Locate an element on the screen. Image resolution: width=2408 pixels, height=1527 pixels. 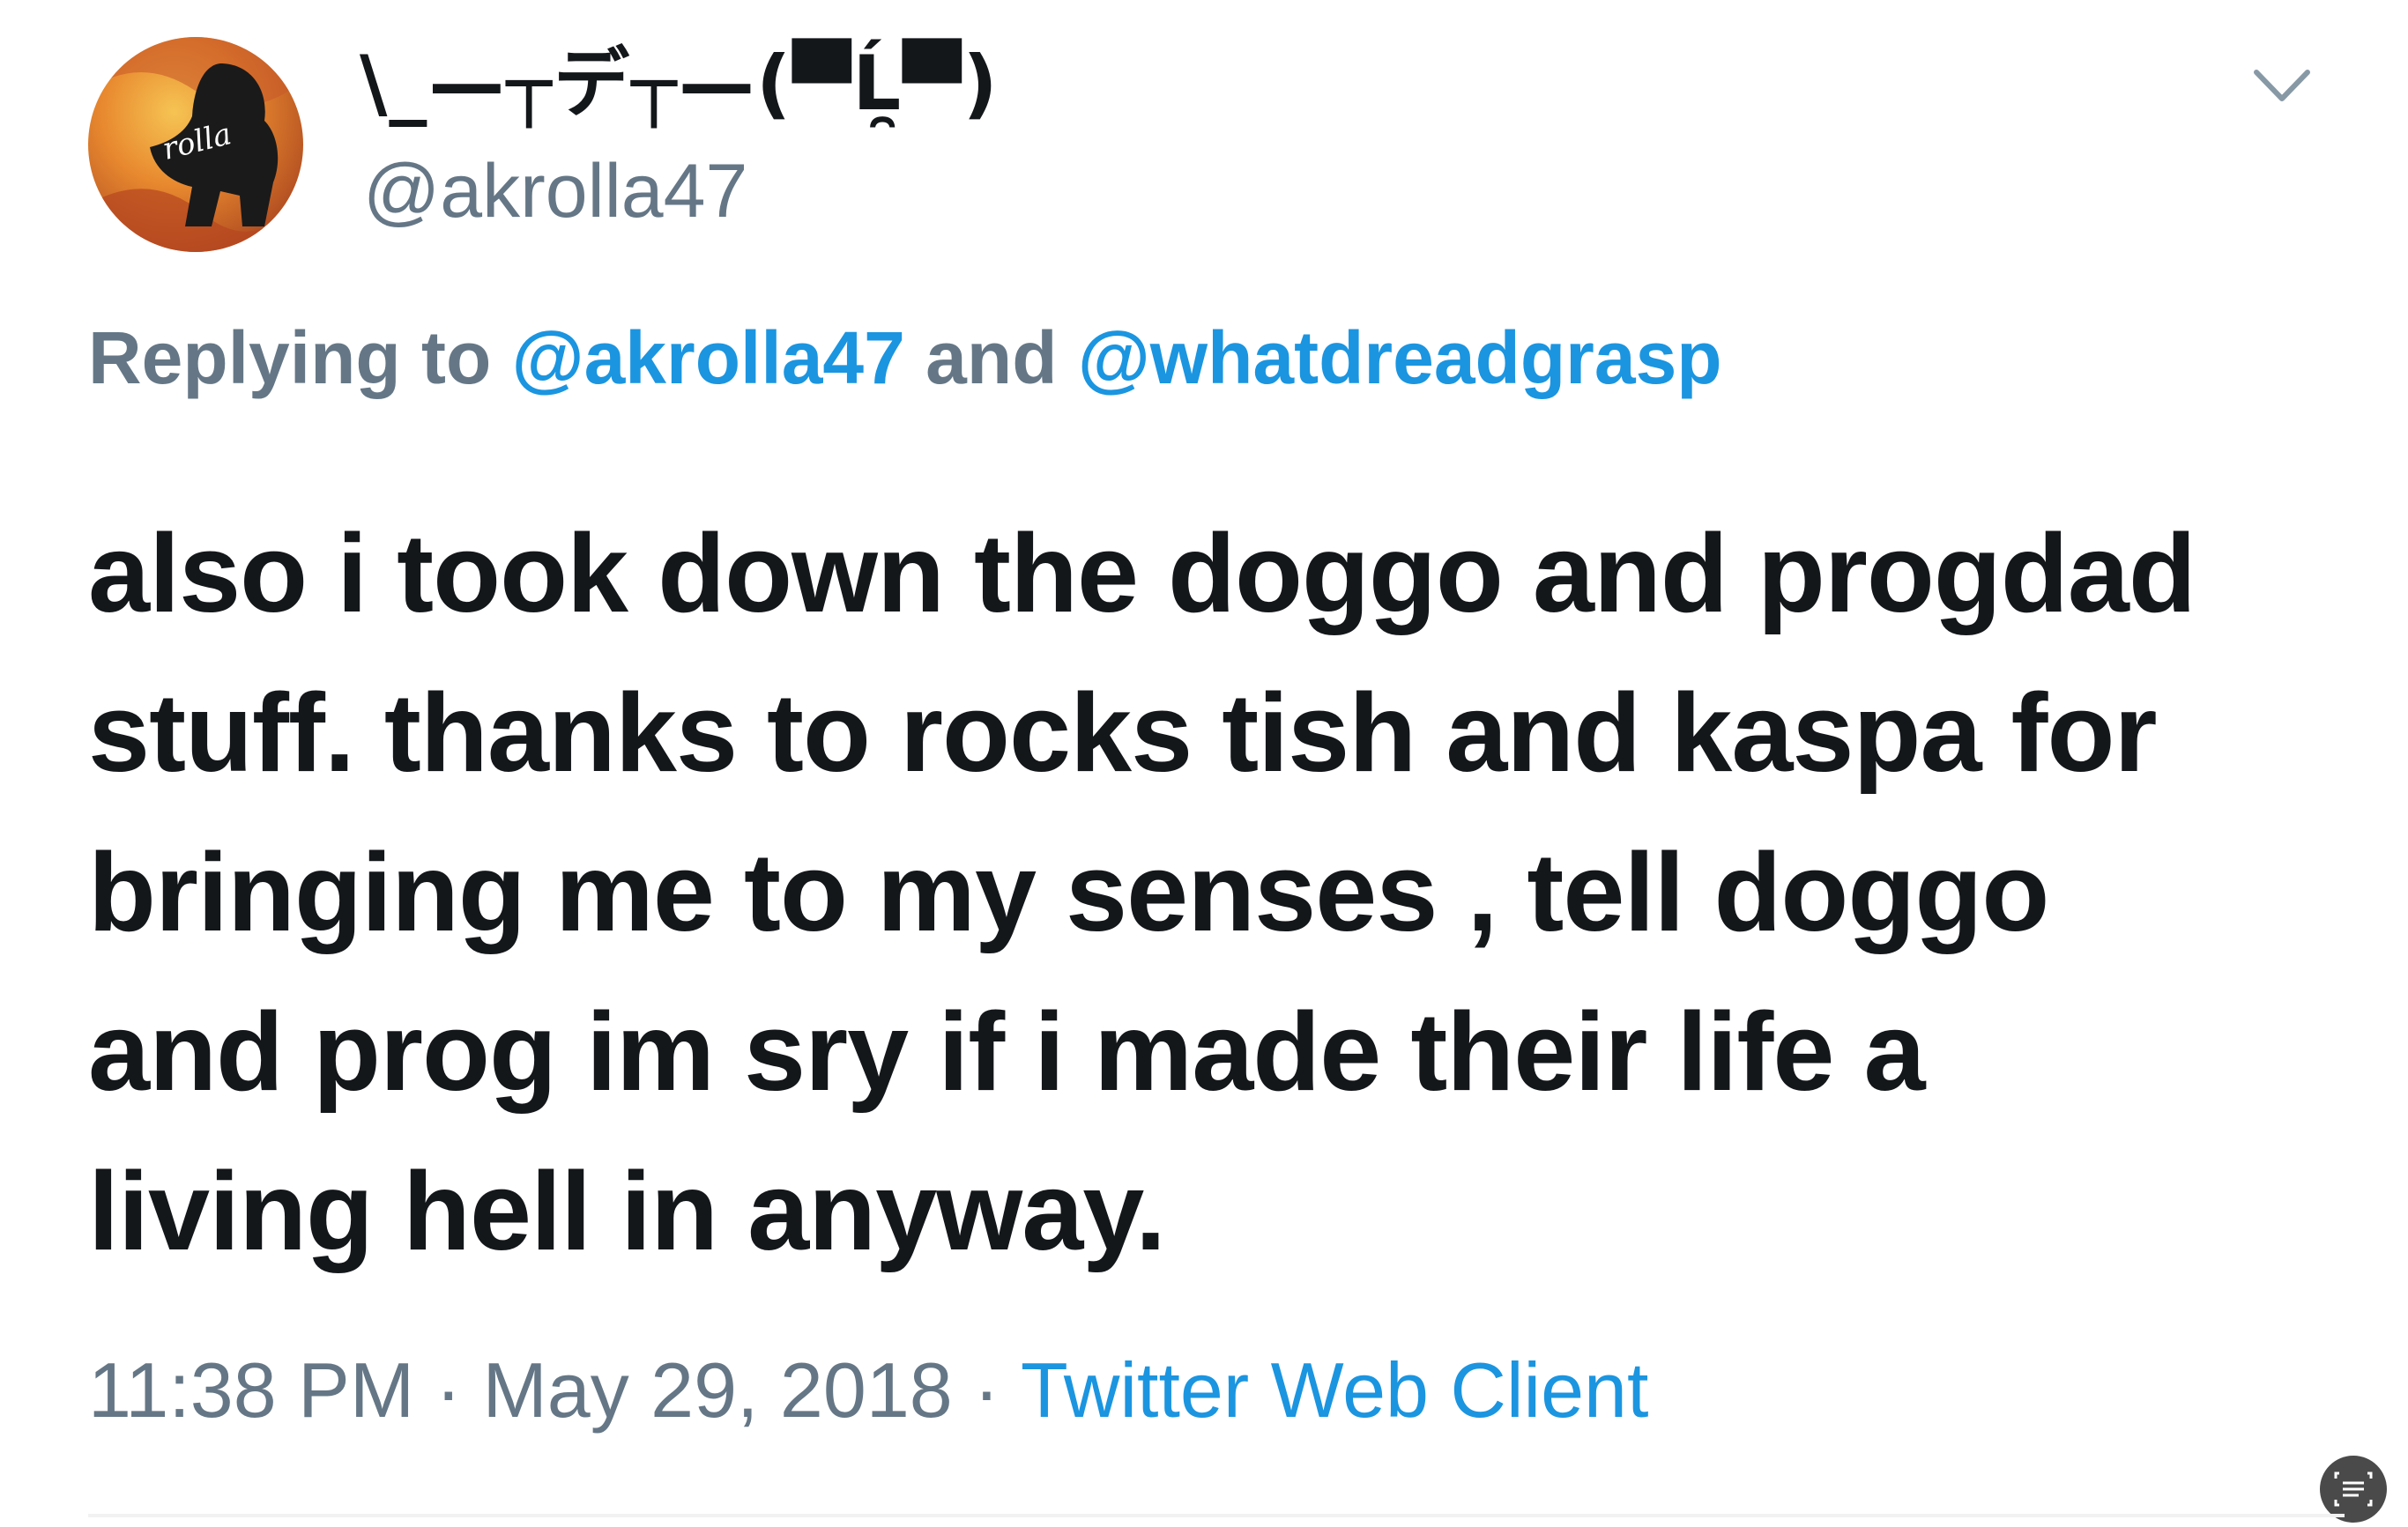
tweet-text-line: living hell in anyway. is located at coordinates (627, 1211).